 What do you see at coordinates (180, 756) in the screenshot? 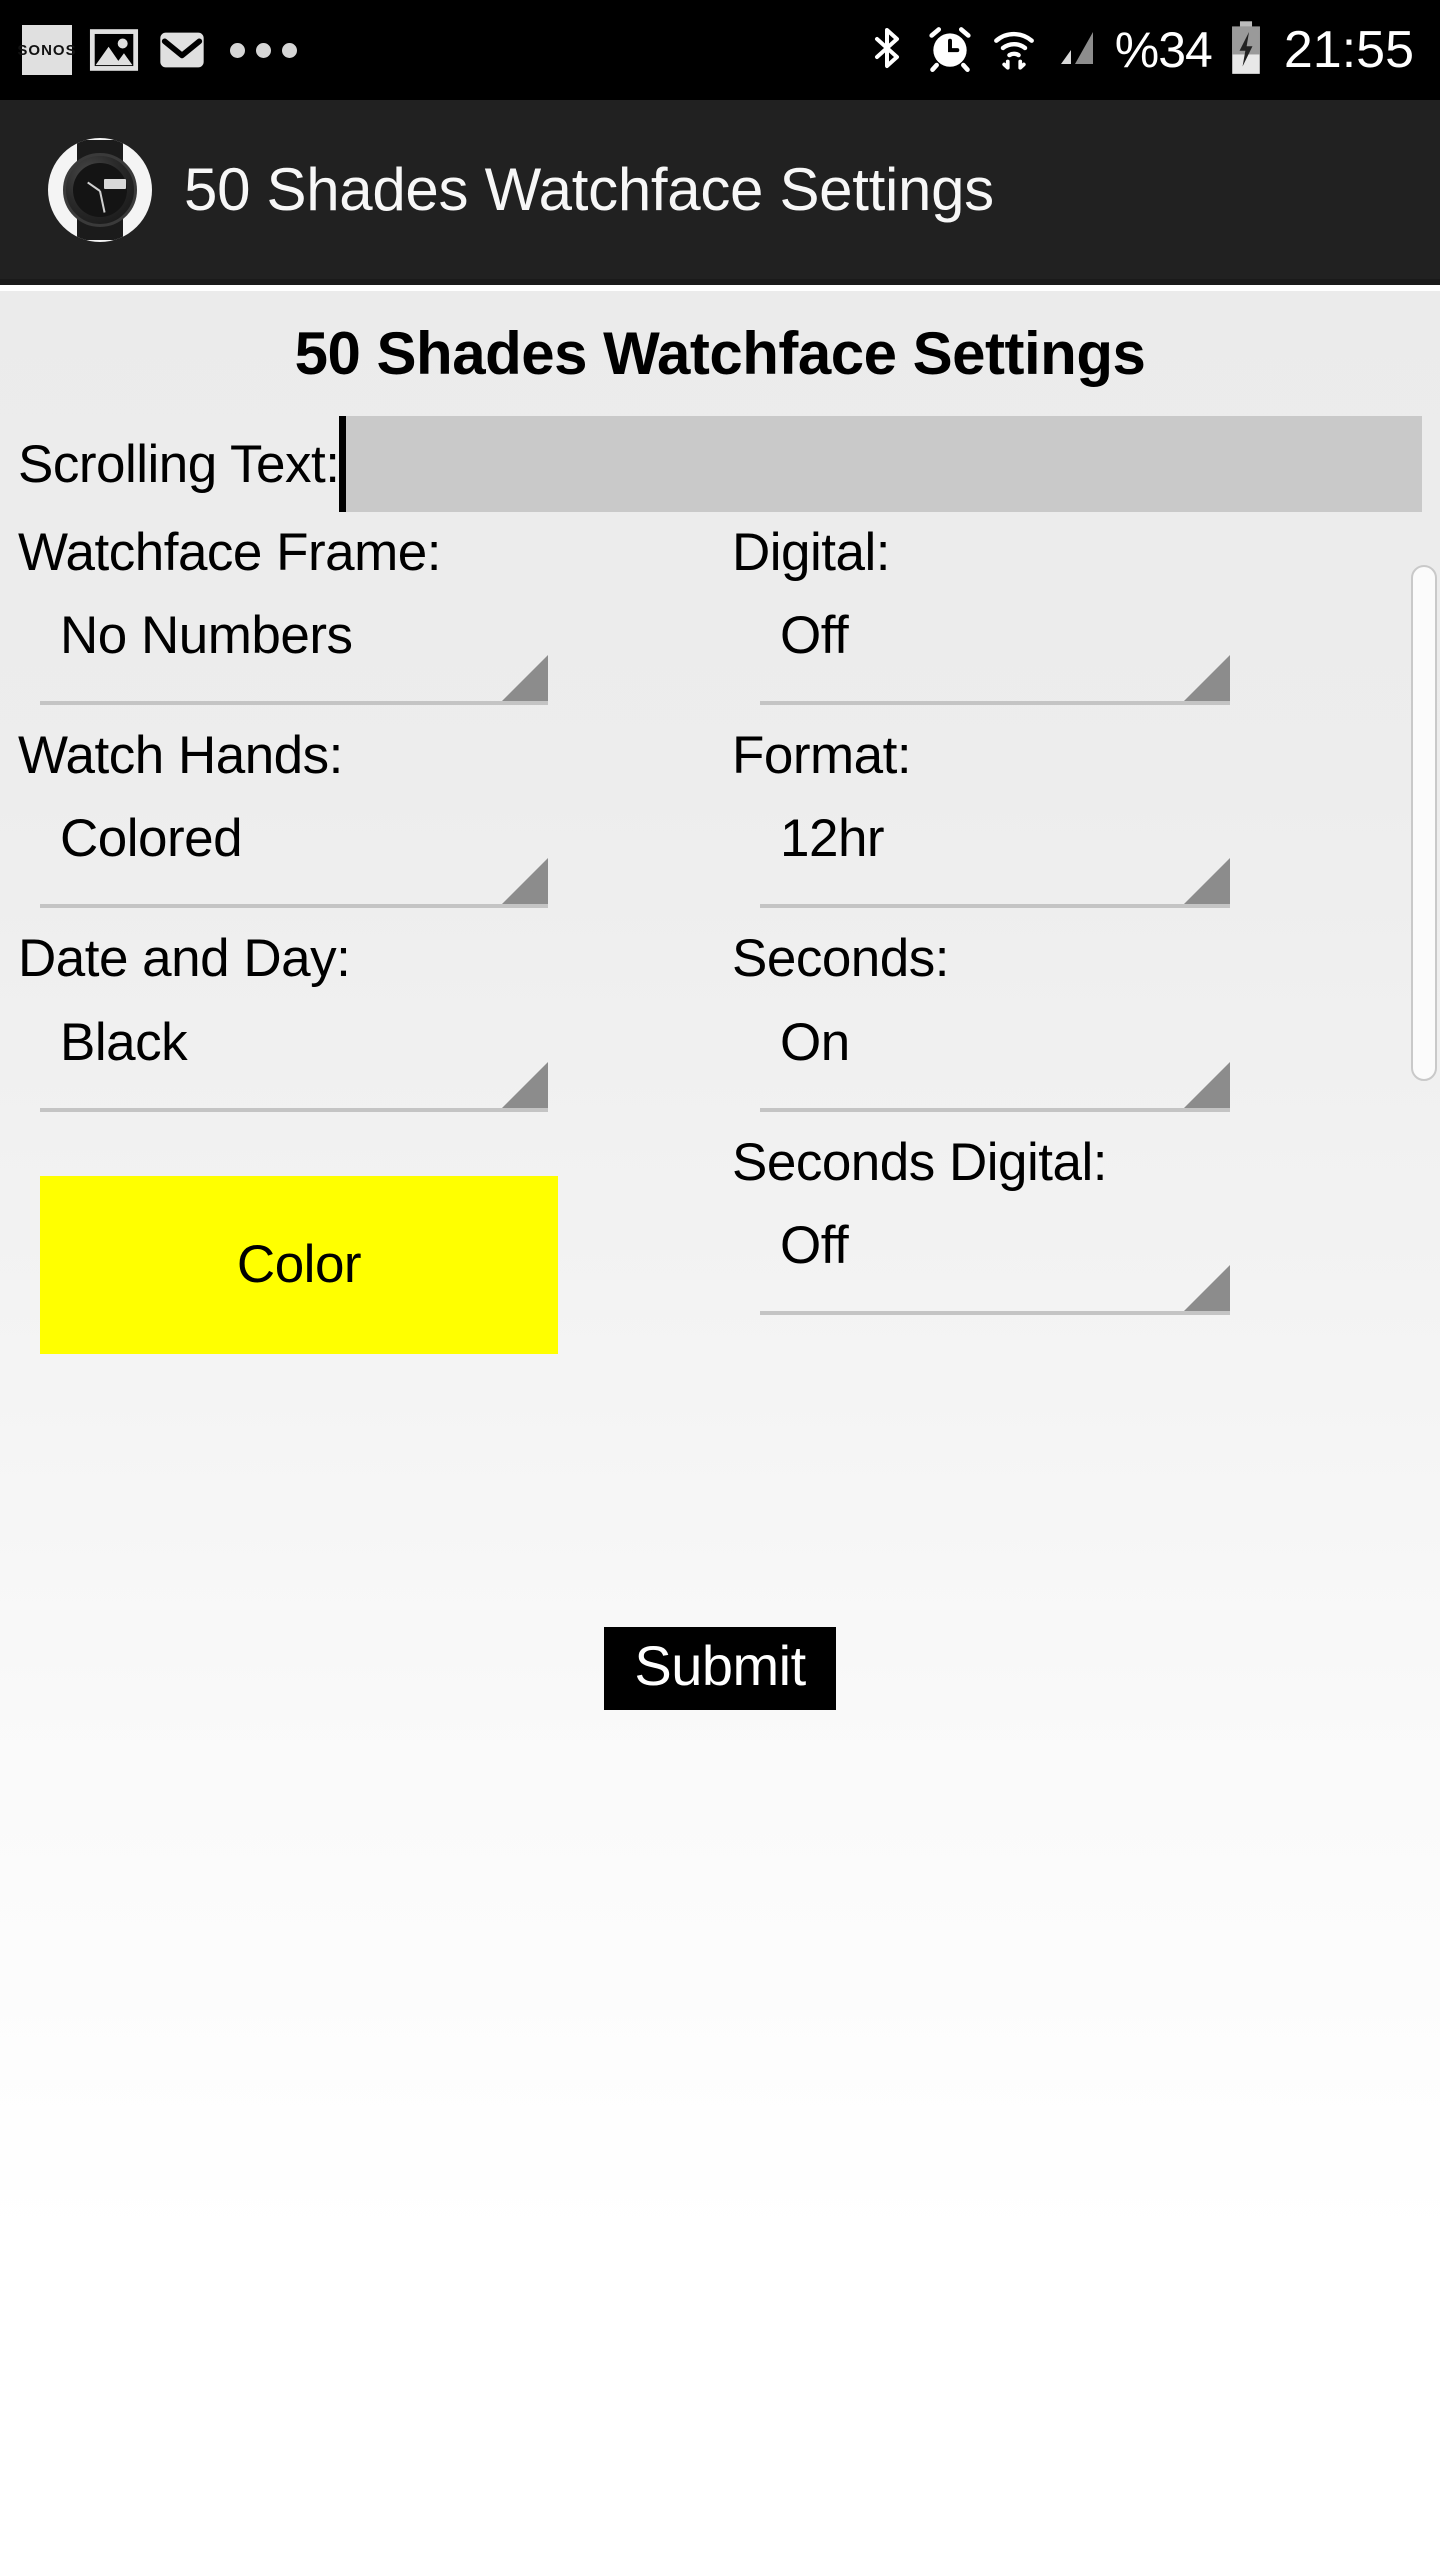
I see `watch-hands-label: Watch Hands:` at bounding box center [180, 756].